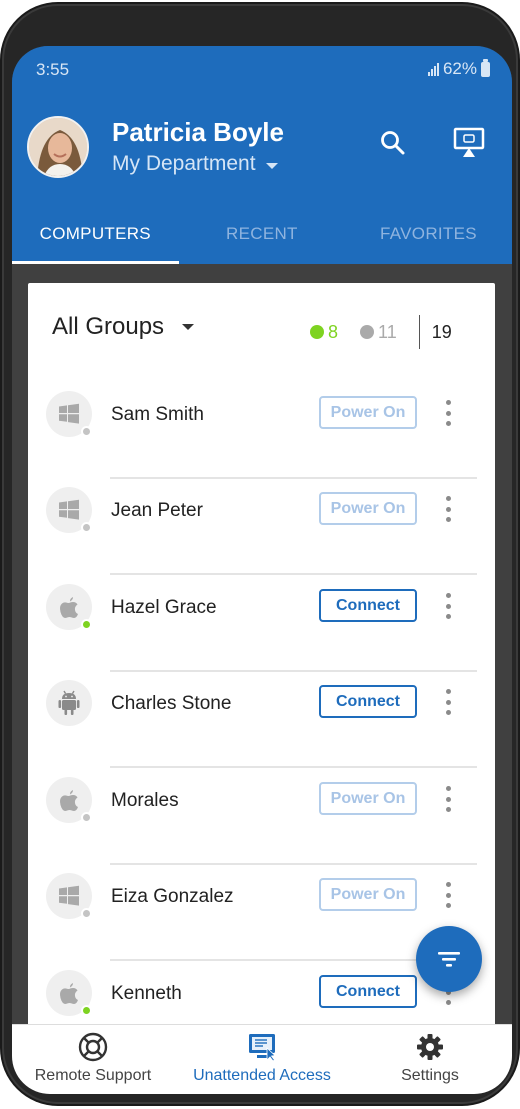 The height and width of the screenshot is (1109, 520). What do you see at coordinates (261, 527) in the screenshot?
I see `computer-row: Jean Peter Power On` at bounding box center [261, 527].